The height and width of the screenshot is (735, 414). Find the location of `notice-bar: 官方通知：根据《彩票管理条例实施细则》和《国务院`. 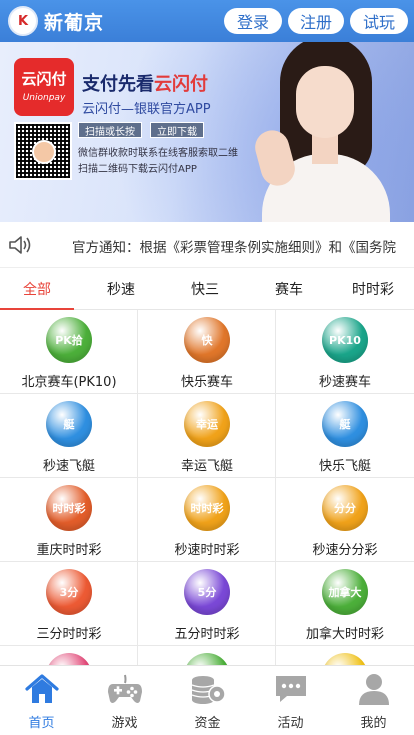

notice-bar: 官方通知：根据《彩票管理条例实施细则》和《国务院 is located at coordinates (207, 245).